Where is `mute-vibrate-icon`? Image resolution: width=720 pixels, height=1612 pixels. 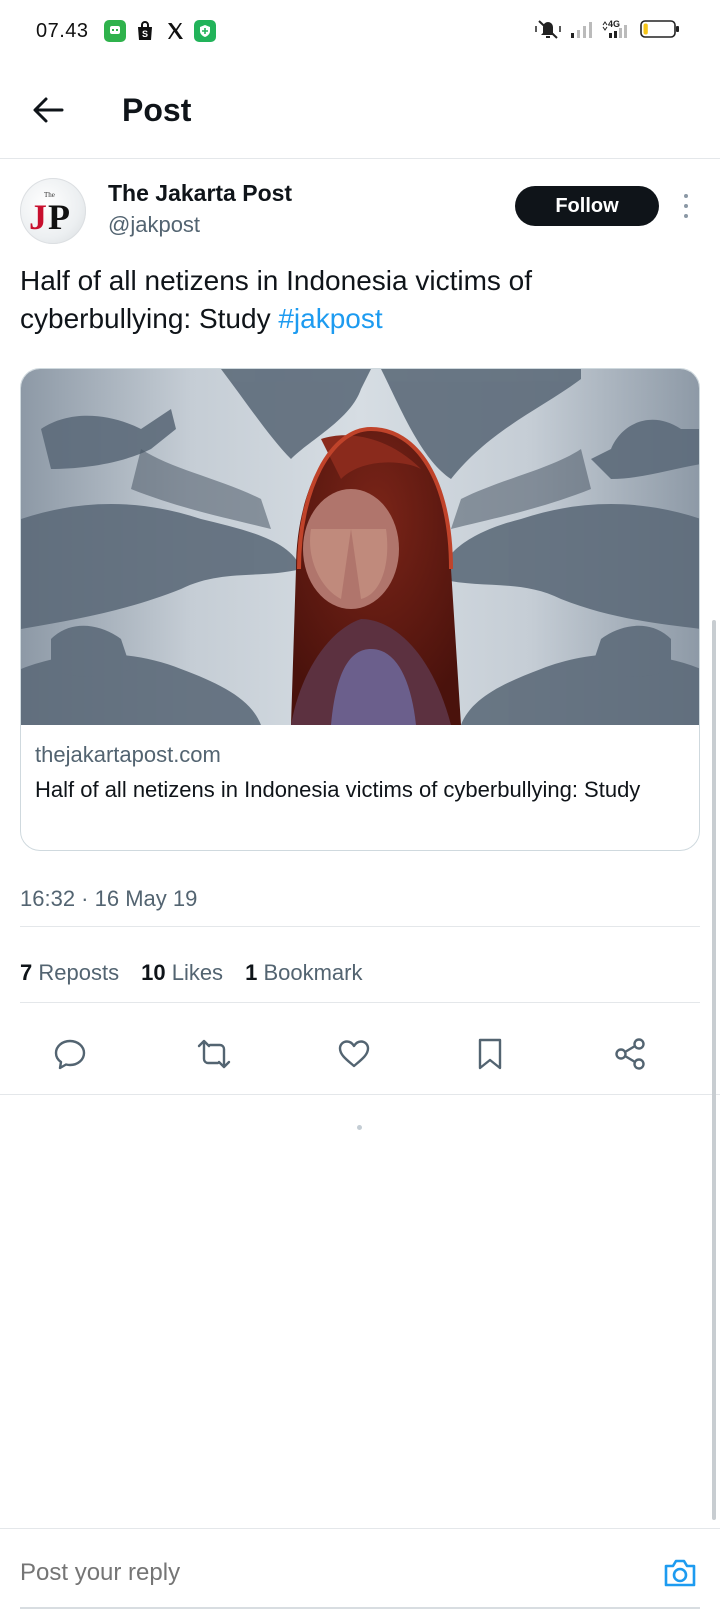 mute-vibrate-icon is located at coordinates (548, 29).